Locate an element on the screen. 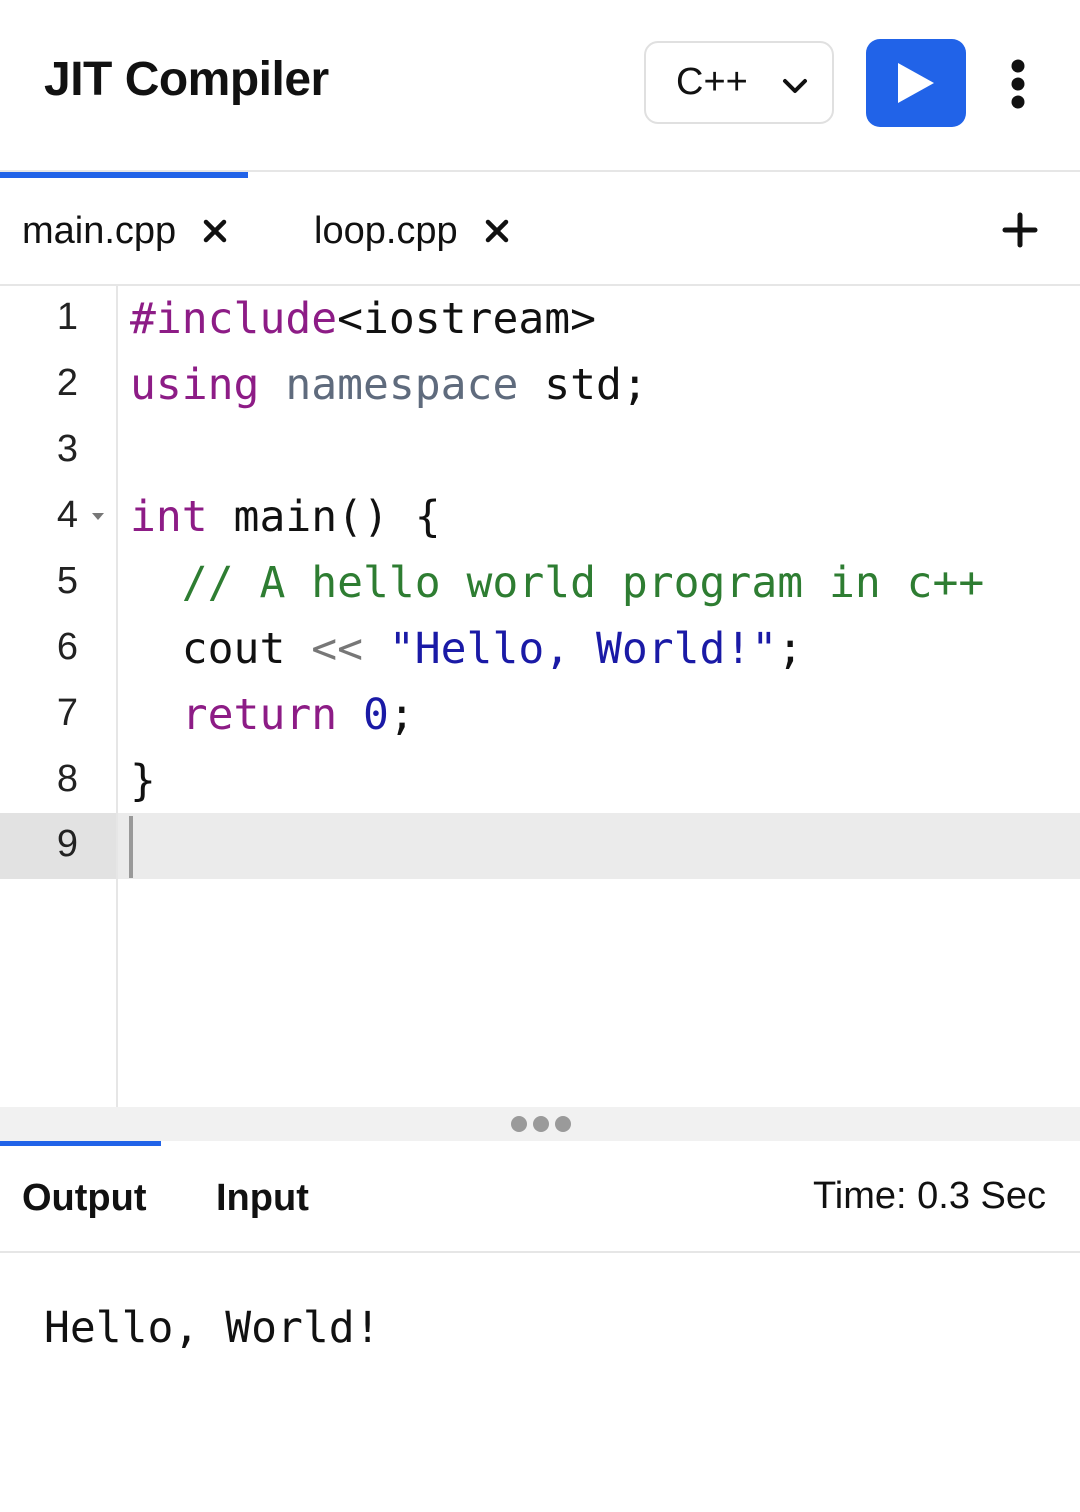  line-number-active: 9 is located at coordinates (58, 846).